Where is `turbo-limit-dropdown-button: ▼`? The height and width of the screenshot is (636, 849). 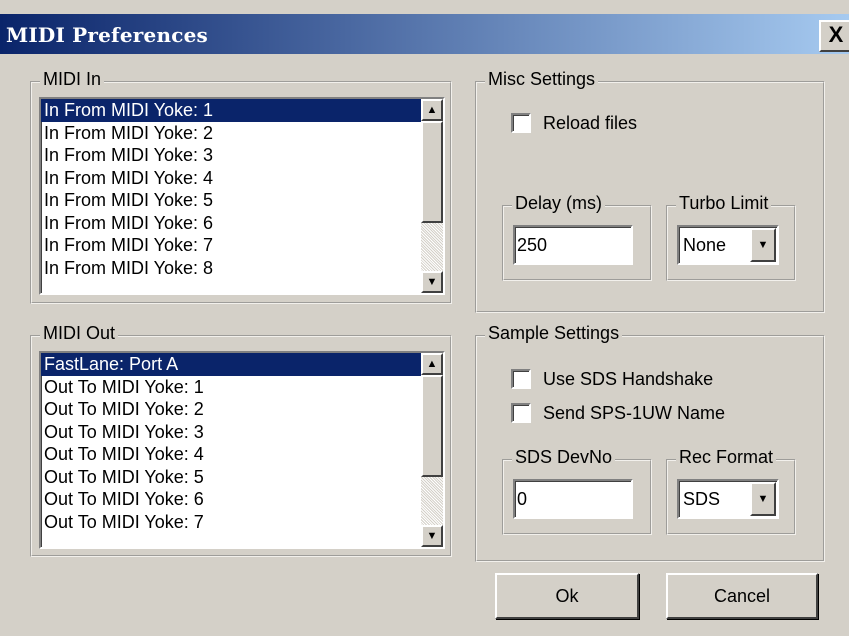 turbo-limit-dropdown-button: ▼ is located at coordinates (763, 245).